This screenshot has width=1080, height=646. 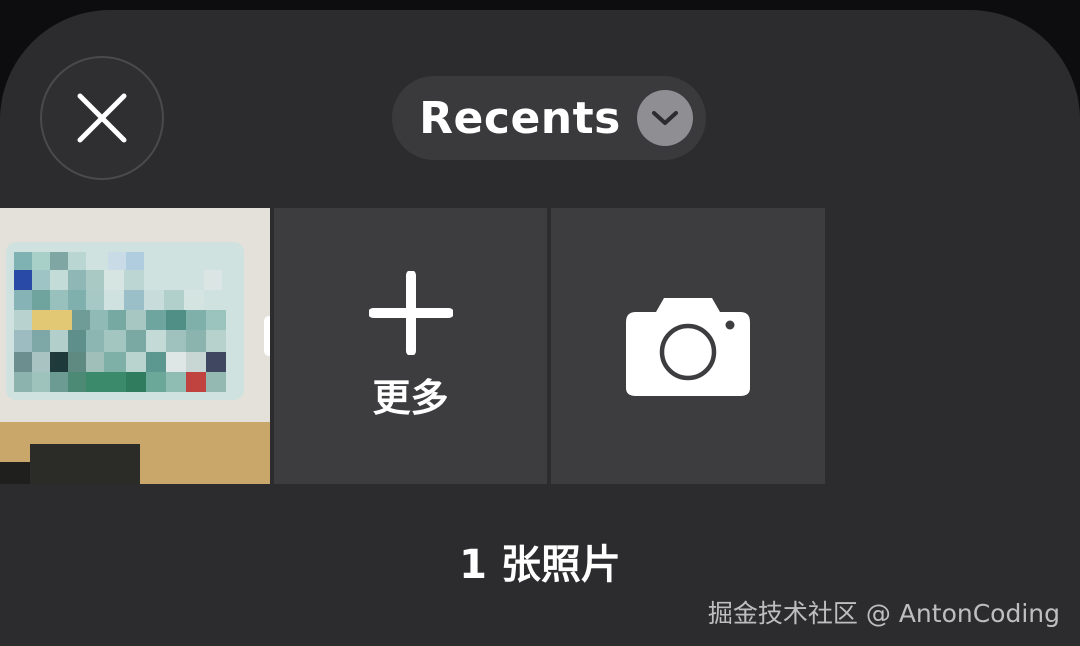 I want to click on album-title: Recents, so click(x=520, y=118).